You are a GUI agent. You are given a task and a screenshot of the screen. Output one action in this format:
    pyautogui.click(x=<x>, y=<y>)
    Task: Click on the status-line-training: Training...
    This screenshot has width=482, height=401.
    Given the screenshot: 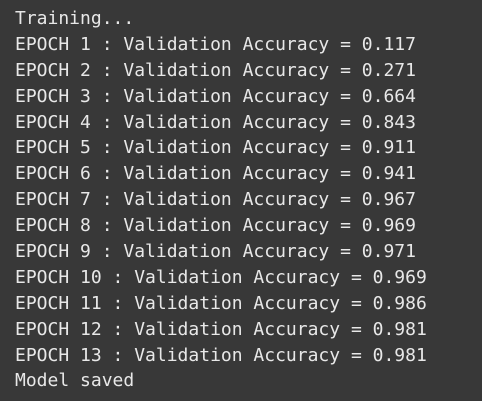 What is the action you would take?
    pyautogui.click(x=75, y=18)
    